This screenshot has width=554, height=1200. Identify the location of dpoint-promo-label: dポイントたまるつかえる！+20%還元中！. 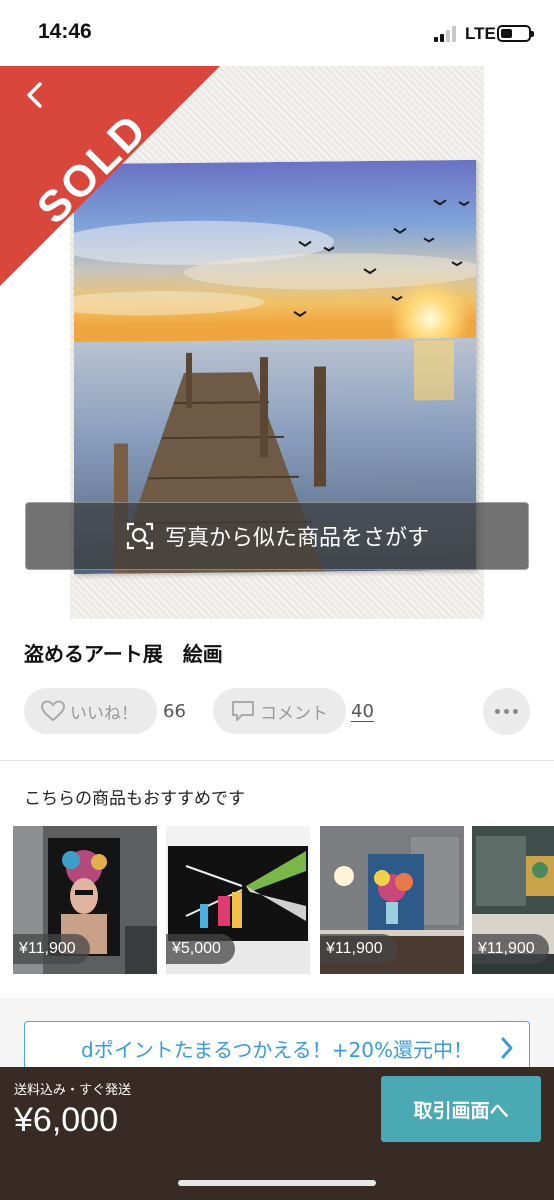
(277, 1049).